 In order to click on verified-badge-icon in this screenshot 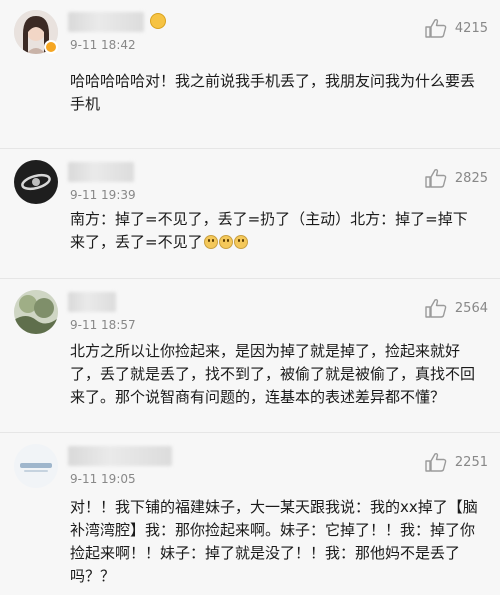, I will do `click(51, 47)`.